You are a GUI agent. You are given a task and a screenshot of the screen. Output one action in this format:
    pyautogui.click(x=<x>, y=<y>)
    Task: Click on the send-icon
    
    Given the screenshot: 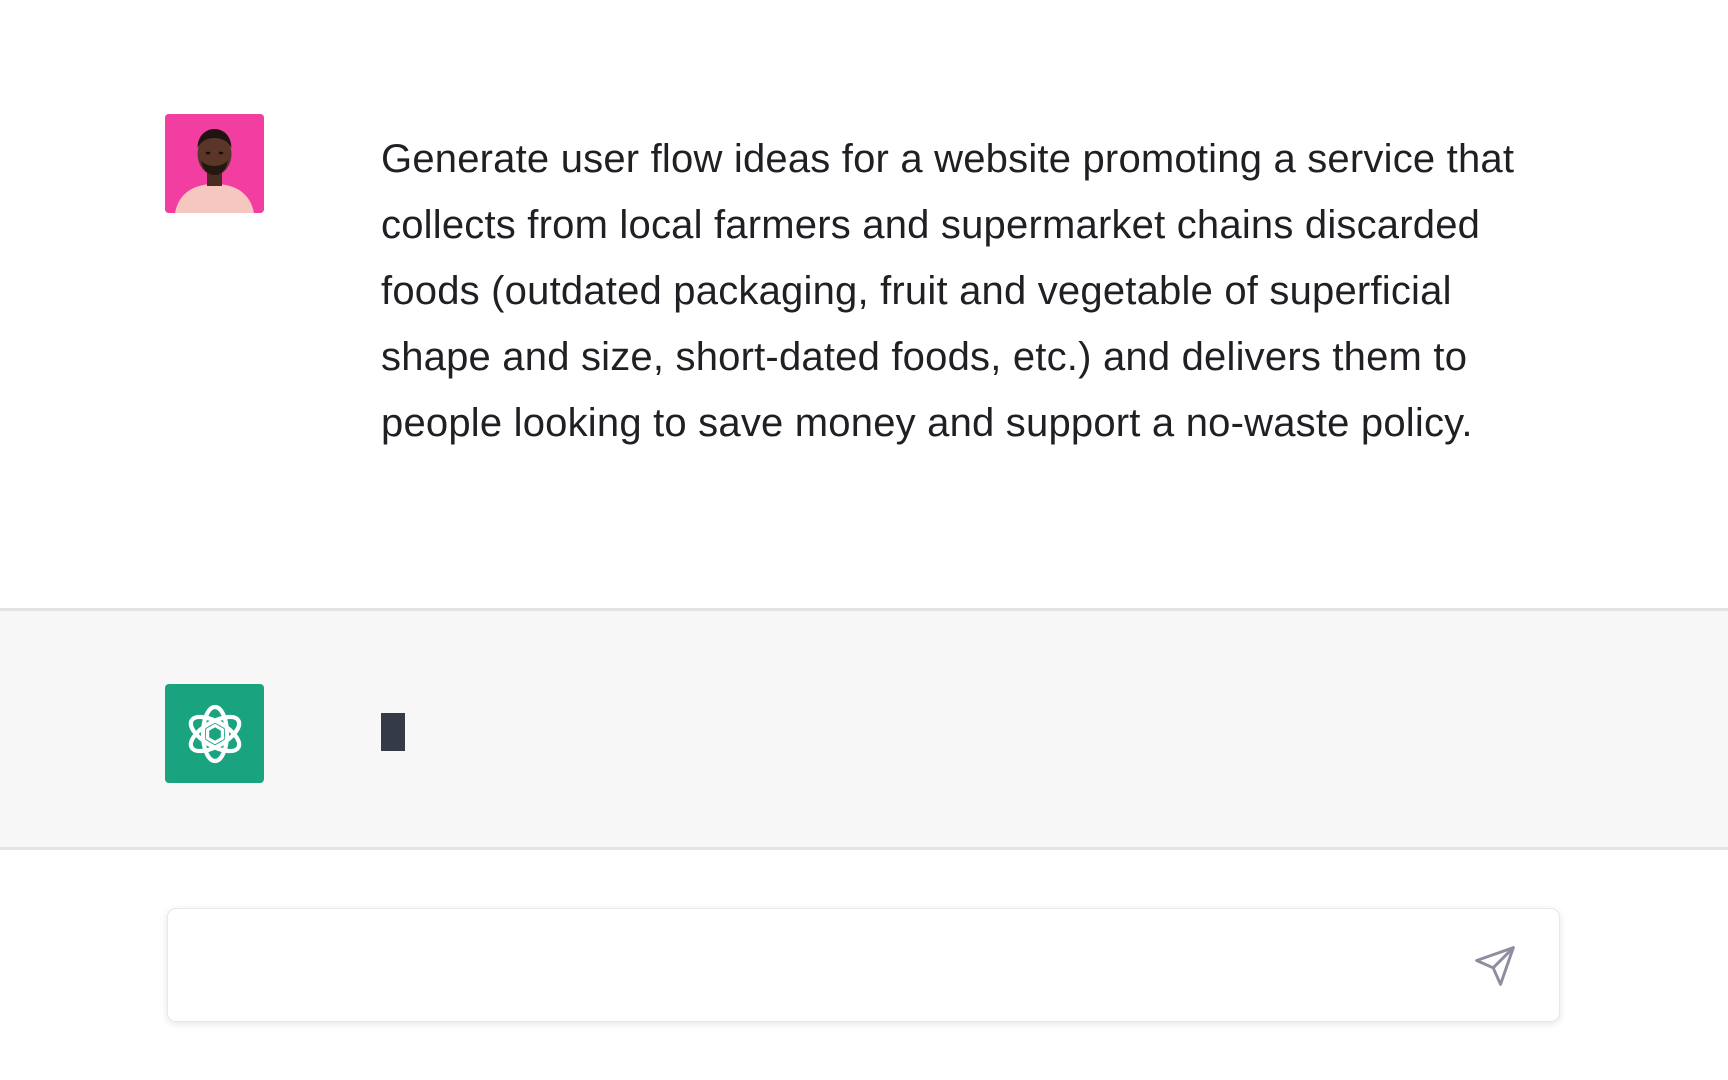 What is the action you would take?
    pyautogui.click(x=1495, y=966)
    